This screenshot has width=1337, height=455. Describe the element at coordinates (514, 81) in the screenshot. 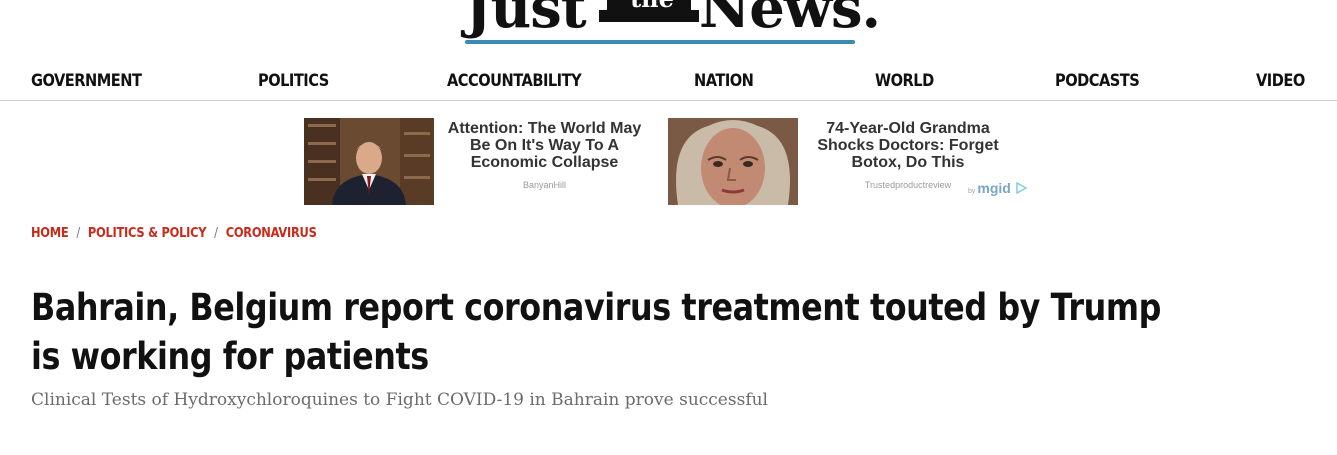

I see `nav-item-accountability: ACCOUNTABILITY` at that location.